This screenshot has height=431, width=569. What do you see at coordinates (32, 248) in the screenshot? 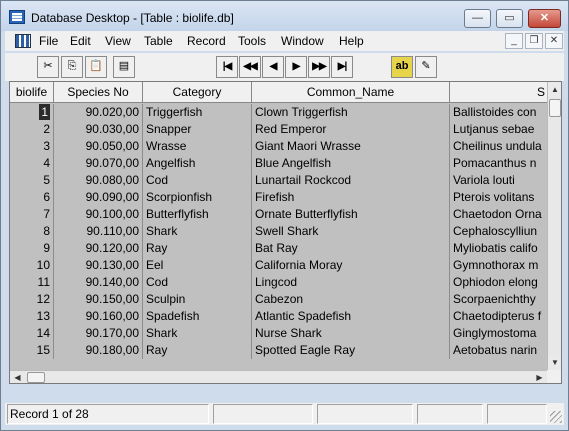
I see `cell-biolife: 9` at bounding box center [32, 248].